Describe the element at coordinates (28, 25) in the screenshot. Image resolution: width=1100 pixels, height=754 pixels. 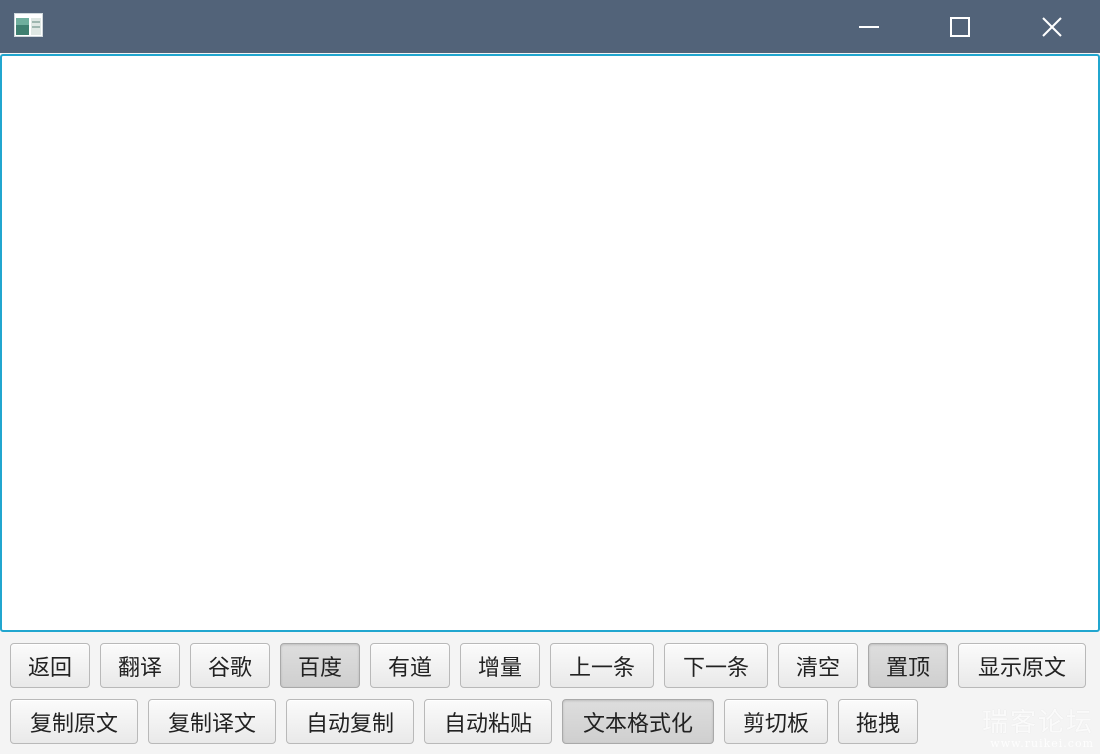
I see `app-icon` at that location.